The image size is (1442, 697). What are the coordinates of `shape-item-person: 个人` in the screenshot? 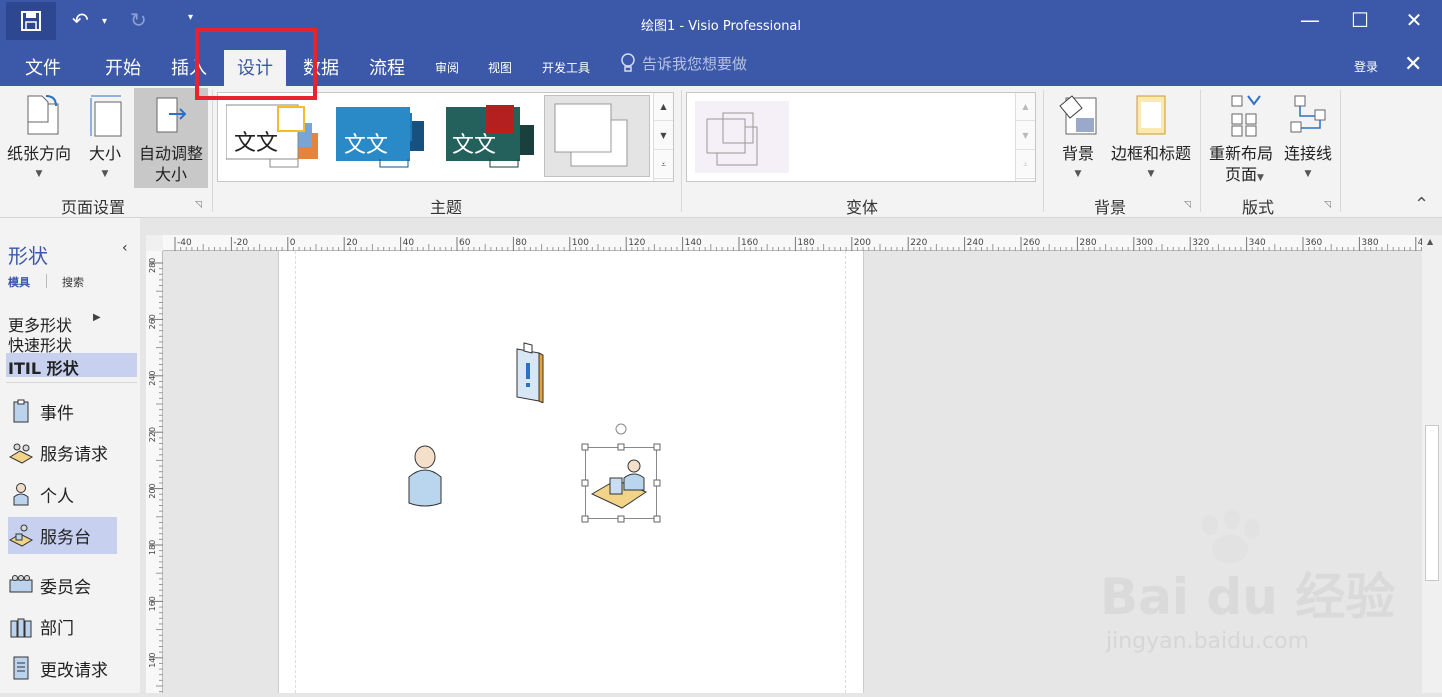 It's located at (41, 494).